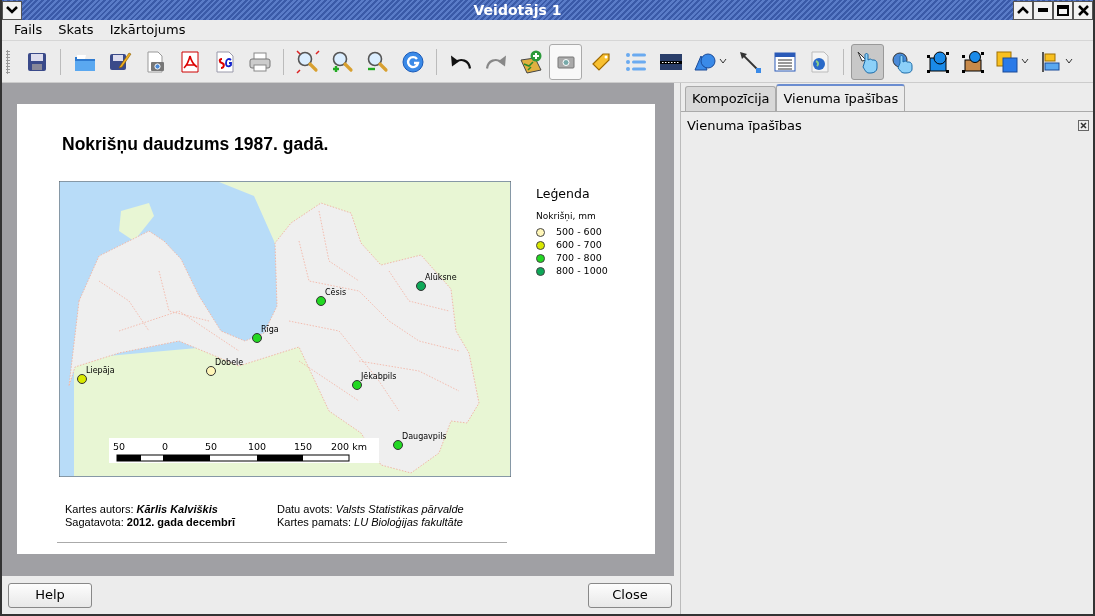 The image size is (1095, 616). I want to click on footer-value: Valsts Statistikas pārvalde, so click(399, 509).